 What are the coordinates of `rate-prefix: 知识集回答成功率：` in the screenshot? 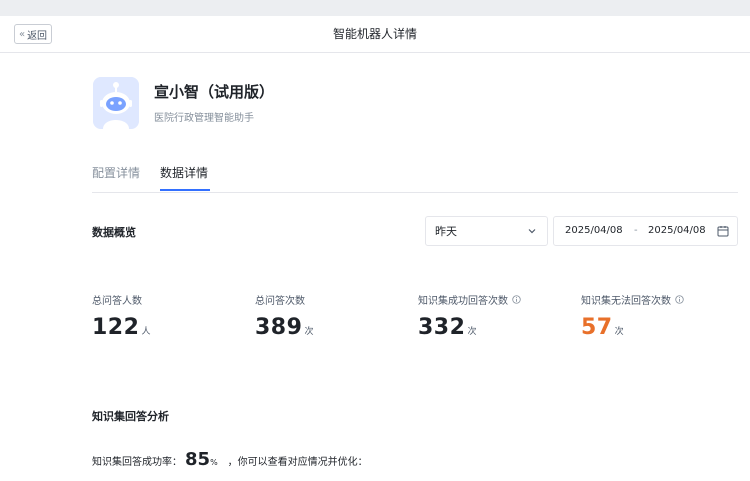 It's located at (137, 462).